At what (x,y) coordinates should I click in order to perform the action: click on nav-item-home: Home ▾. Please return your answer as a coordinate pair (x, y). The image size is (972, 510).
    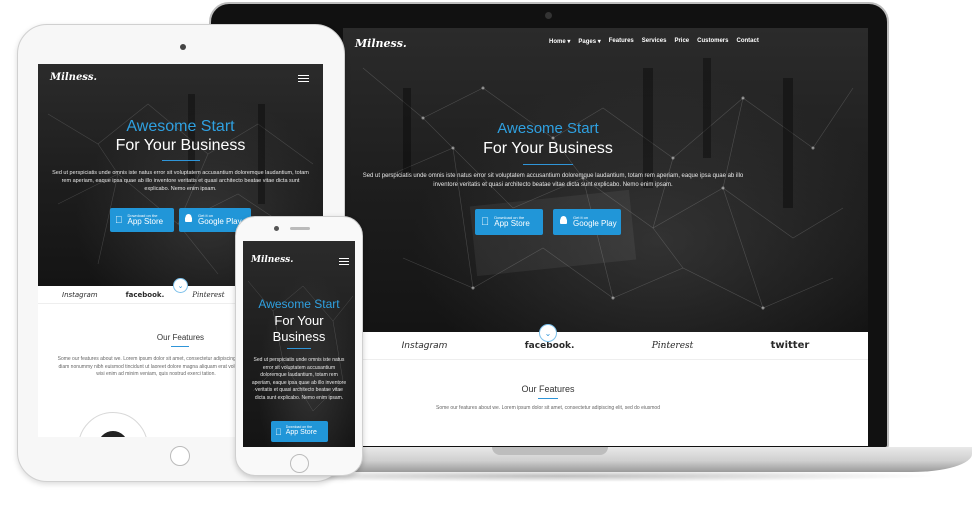
    Looking at the image, I should click on (559, 41).